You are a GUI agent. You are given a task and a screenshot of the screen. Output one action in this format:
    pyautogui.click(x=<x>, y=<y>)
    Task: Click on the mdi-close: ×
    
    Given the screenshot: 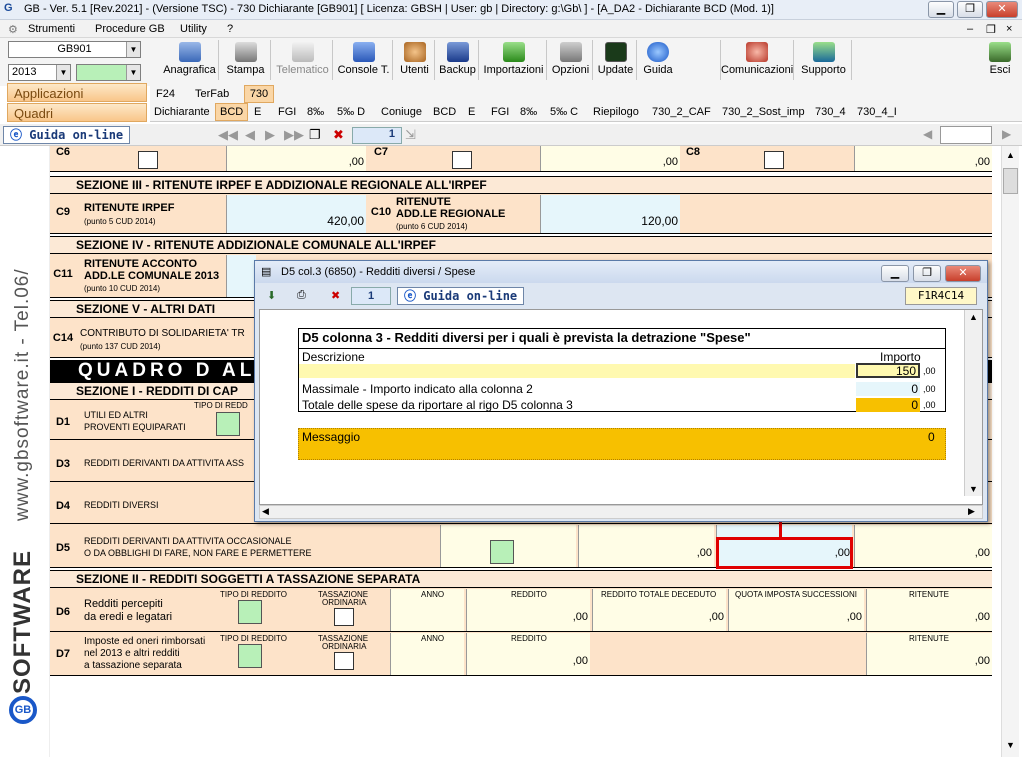 What is the action you would take?
    pyautogui.click(x=1009, y=29)
    